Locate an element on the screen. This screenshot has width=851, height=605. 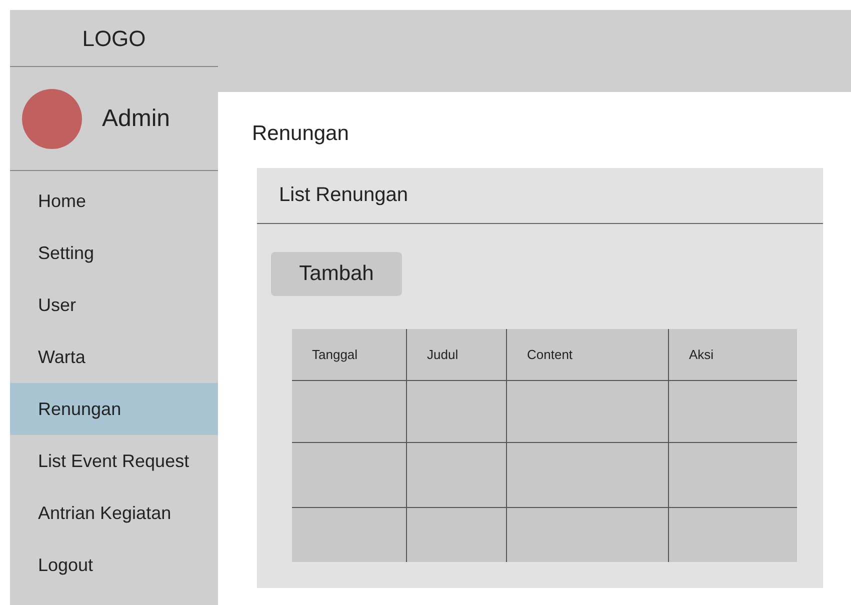
column-header: Tanggal is located at coordinates (335, 355).